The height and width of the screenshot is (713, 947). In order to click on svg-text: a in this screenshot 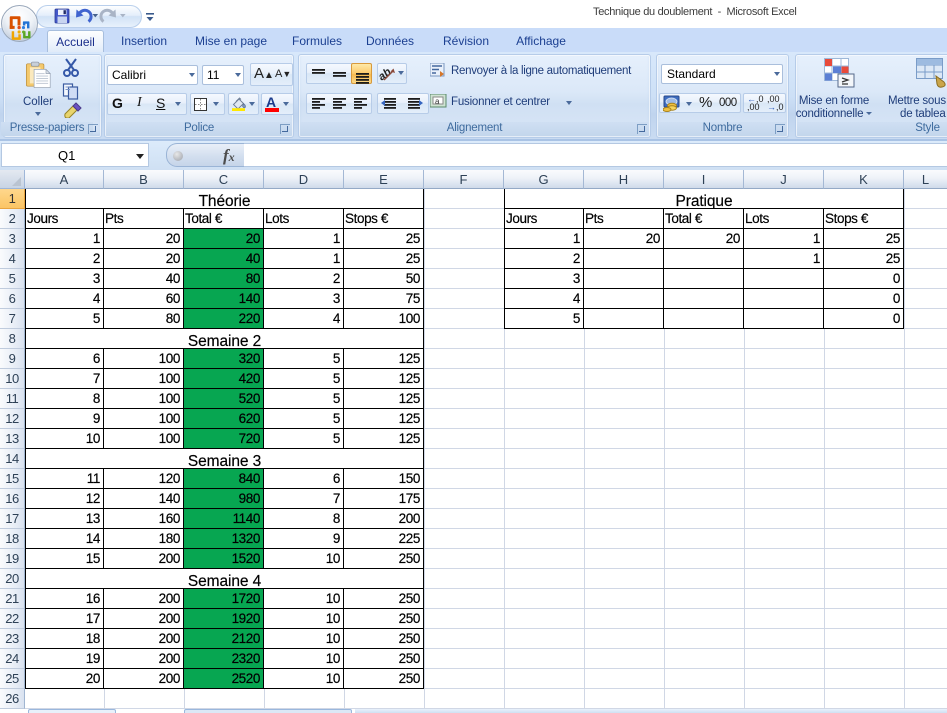, I will do `click(437, 101)`.